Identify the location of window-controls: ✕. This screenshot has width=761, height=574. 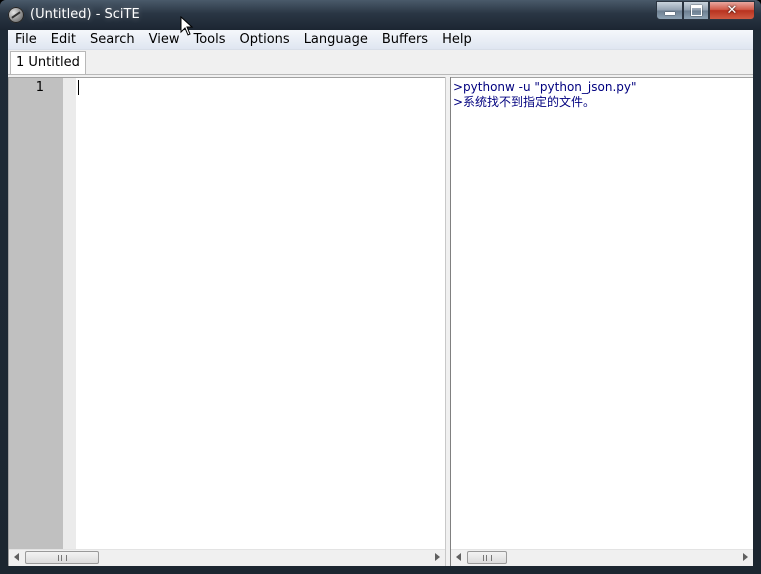
(705, 10).